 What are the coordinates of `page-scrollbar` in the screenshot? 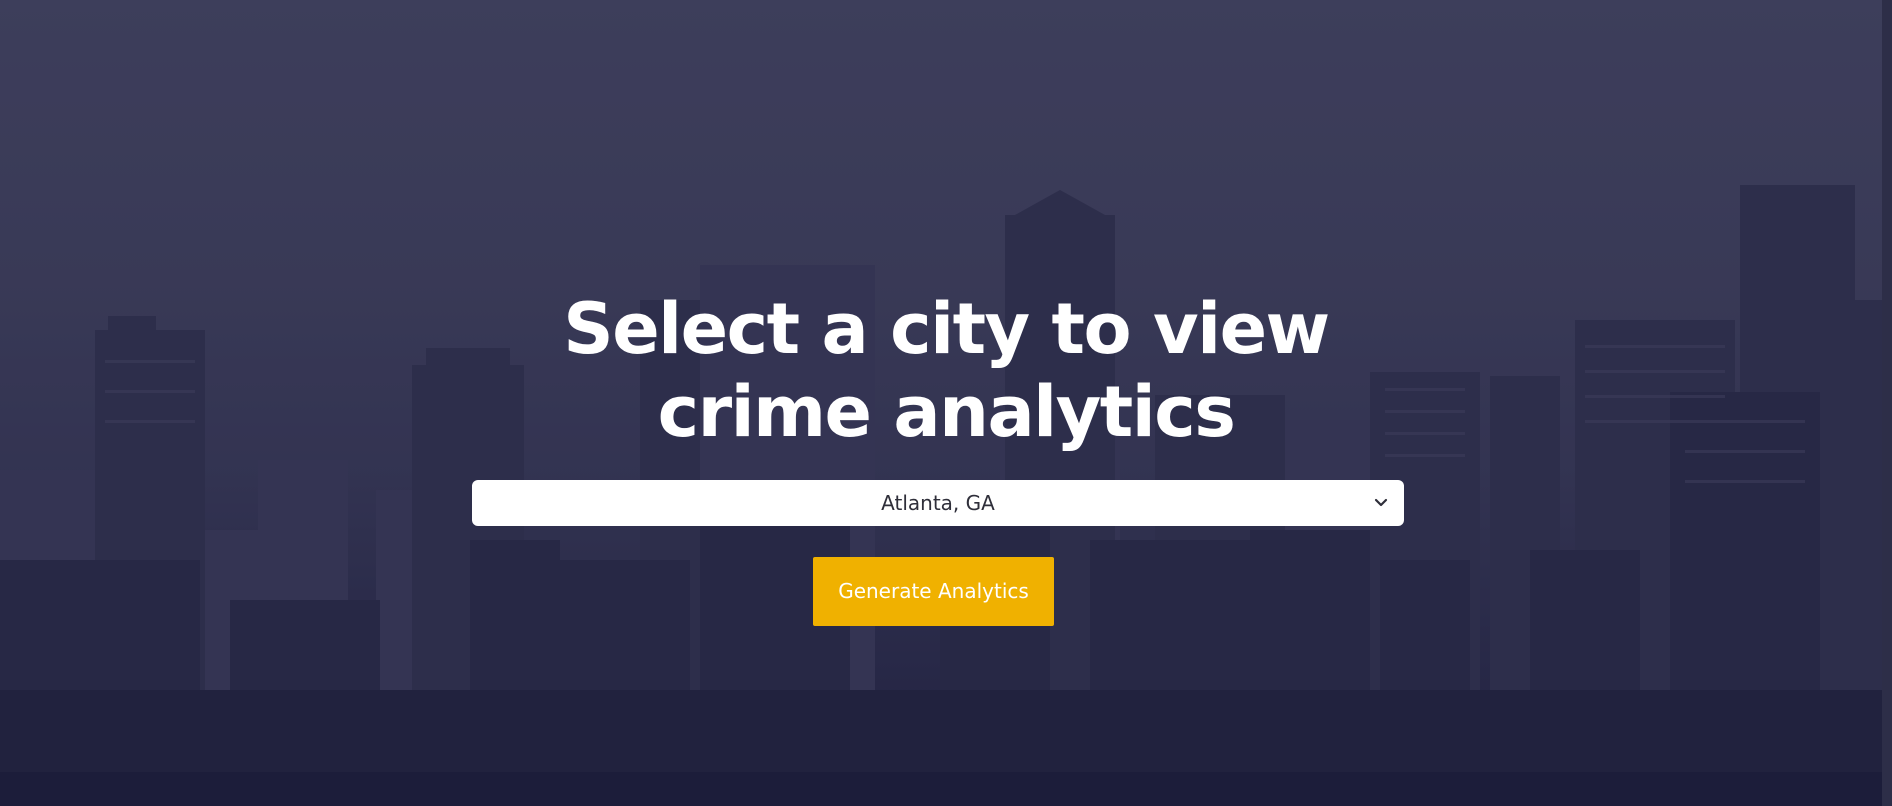 It's located at (1887, 403).